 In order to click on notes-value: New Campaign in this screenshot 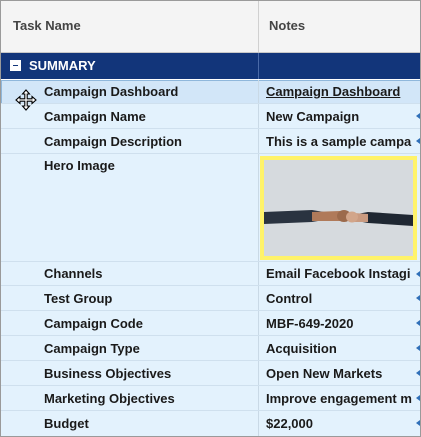, I will do `click(313, 116)`.